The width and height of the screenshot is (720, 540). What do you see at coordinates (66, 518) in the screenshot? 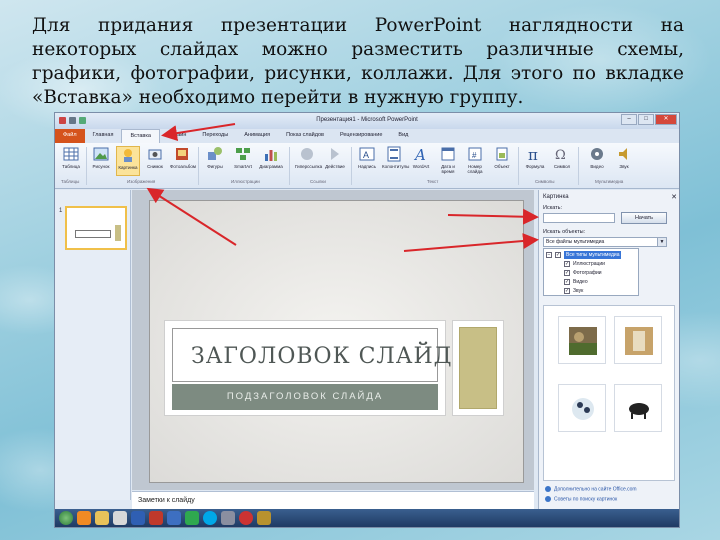
I see `start-button-icon` at bounding box center [66, 518].